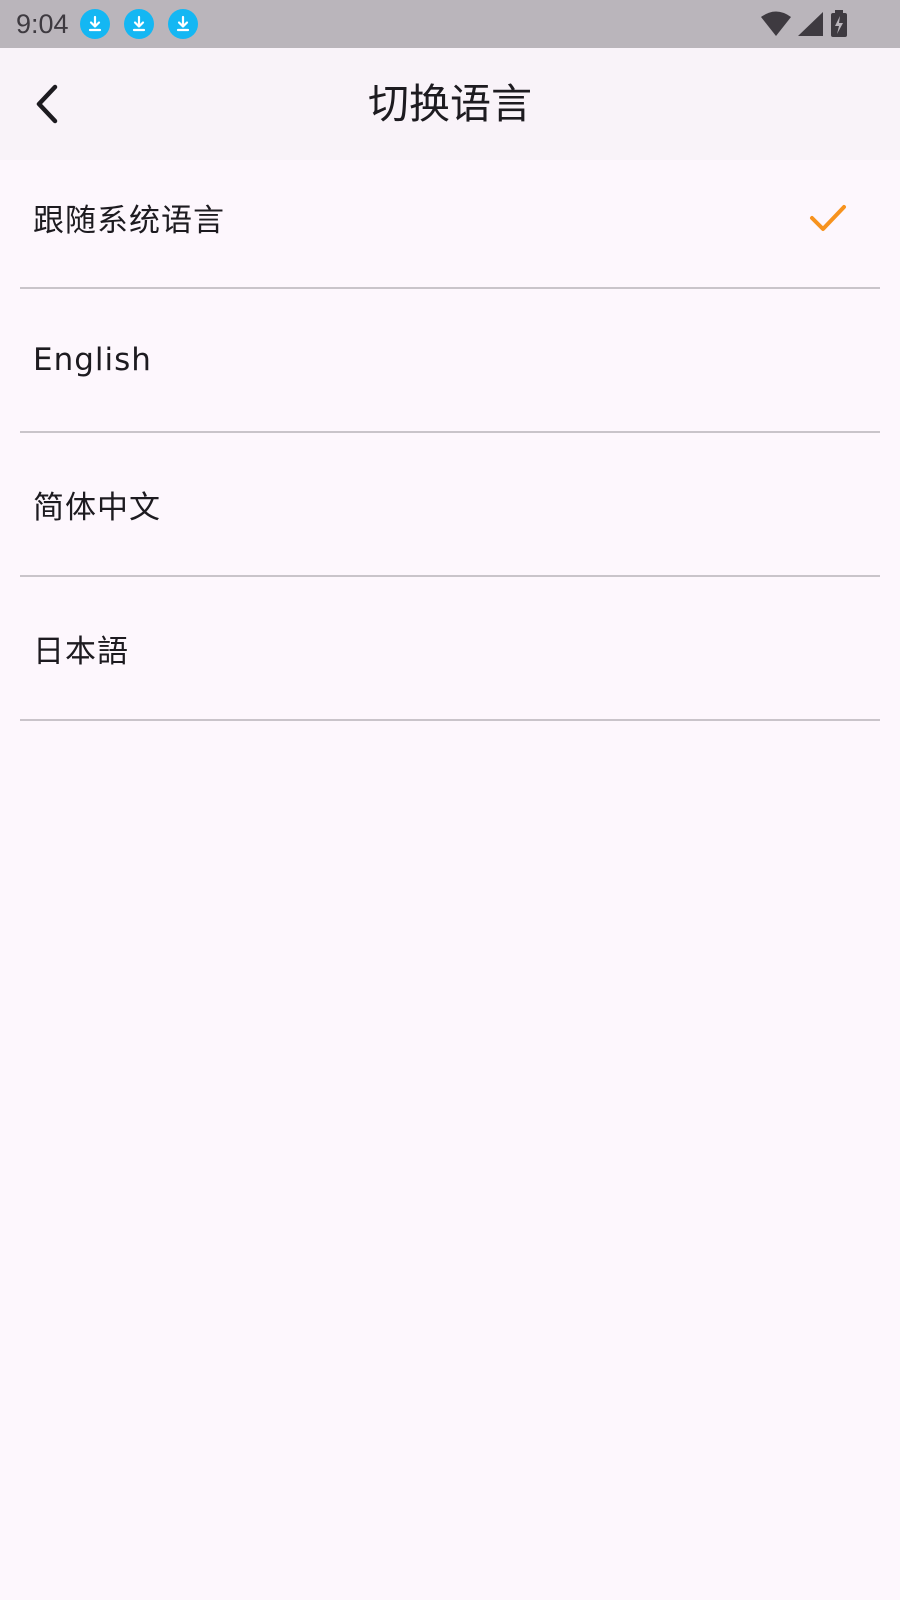  Describe the element at coordinates (450, 505) in the screenshot. I see `language-item-simplified-chinese: 简体中文` at that location.